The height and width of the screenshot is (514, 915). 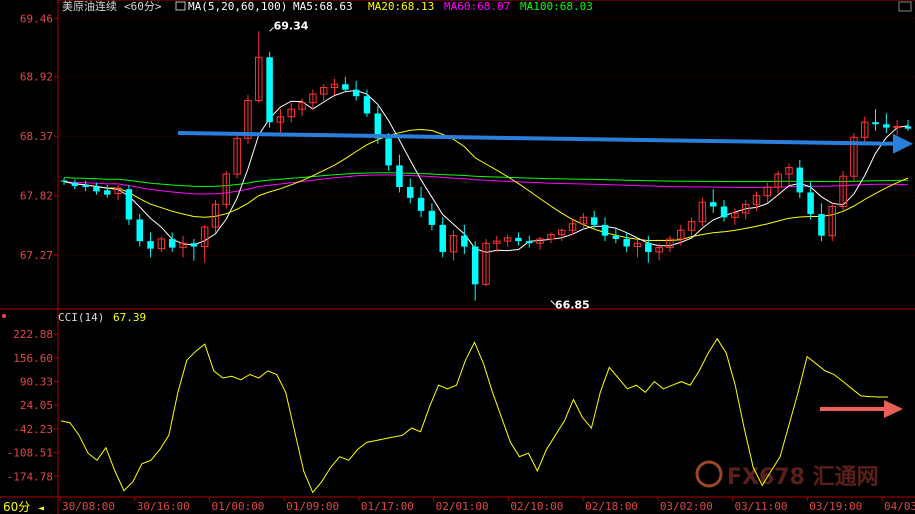 What do you see at coordinates (30, 453) in the screenshot?
I see `cci-tick-label: -108.51` at bounding box center [30, 453].